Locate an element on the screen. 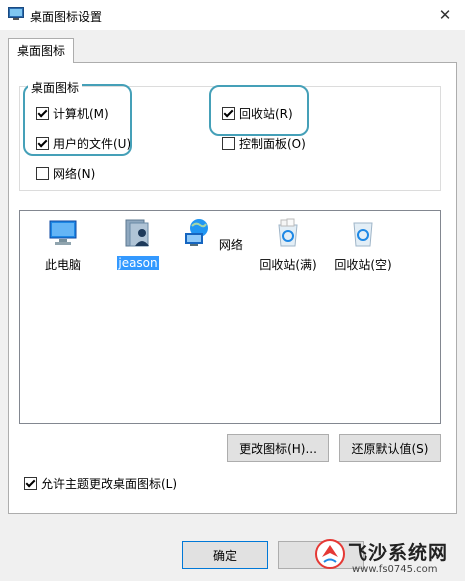 This screenshot has height=581, width=465. watermark-logo-icon is located at coordinates (330, 554).